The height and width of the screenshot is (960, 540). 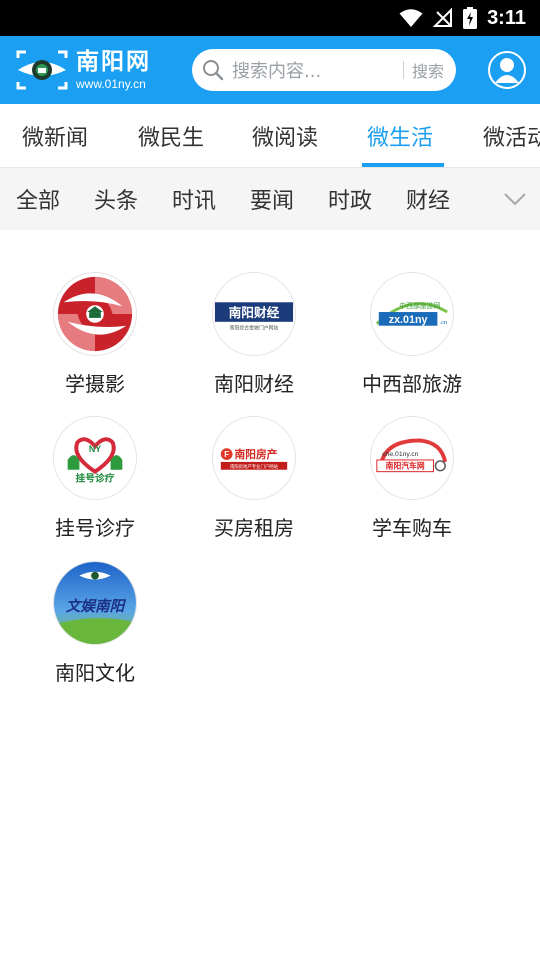 I want to click on subcategory-headlines: 头条, so click(x=116, y=199).